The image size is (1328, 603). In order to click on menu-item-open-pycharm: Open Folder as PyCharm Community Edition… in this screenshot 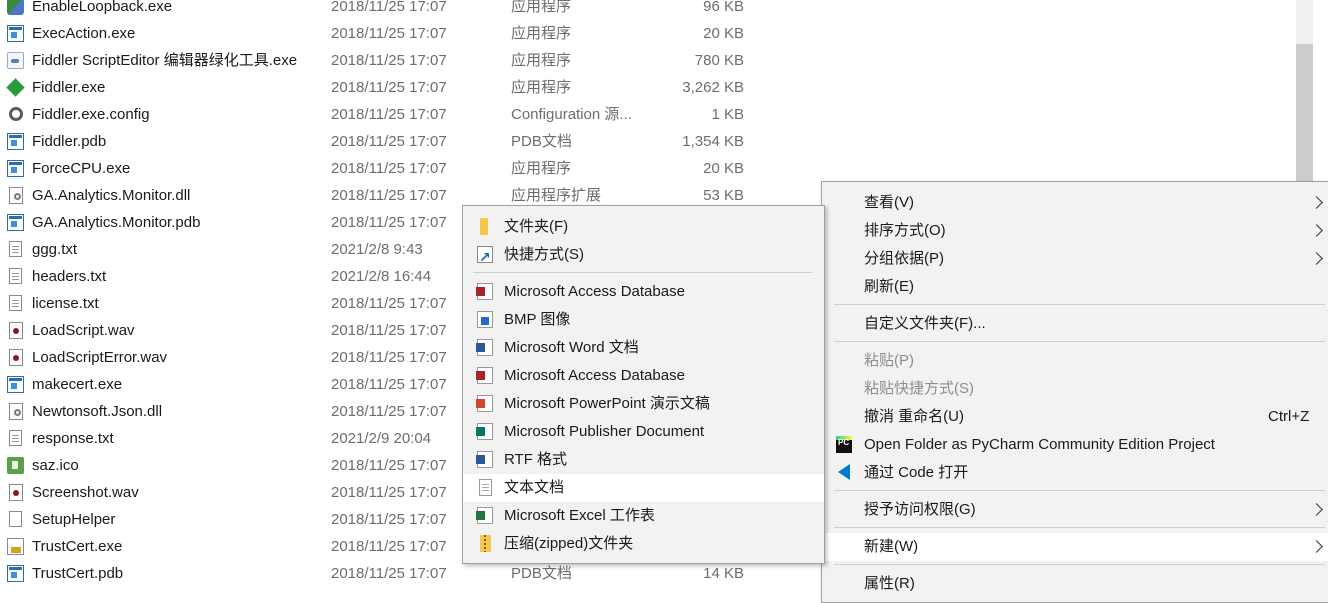, I will do `click(1075, 444)`.